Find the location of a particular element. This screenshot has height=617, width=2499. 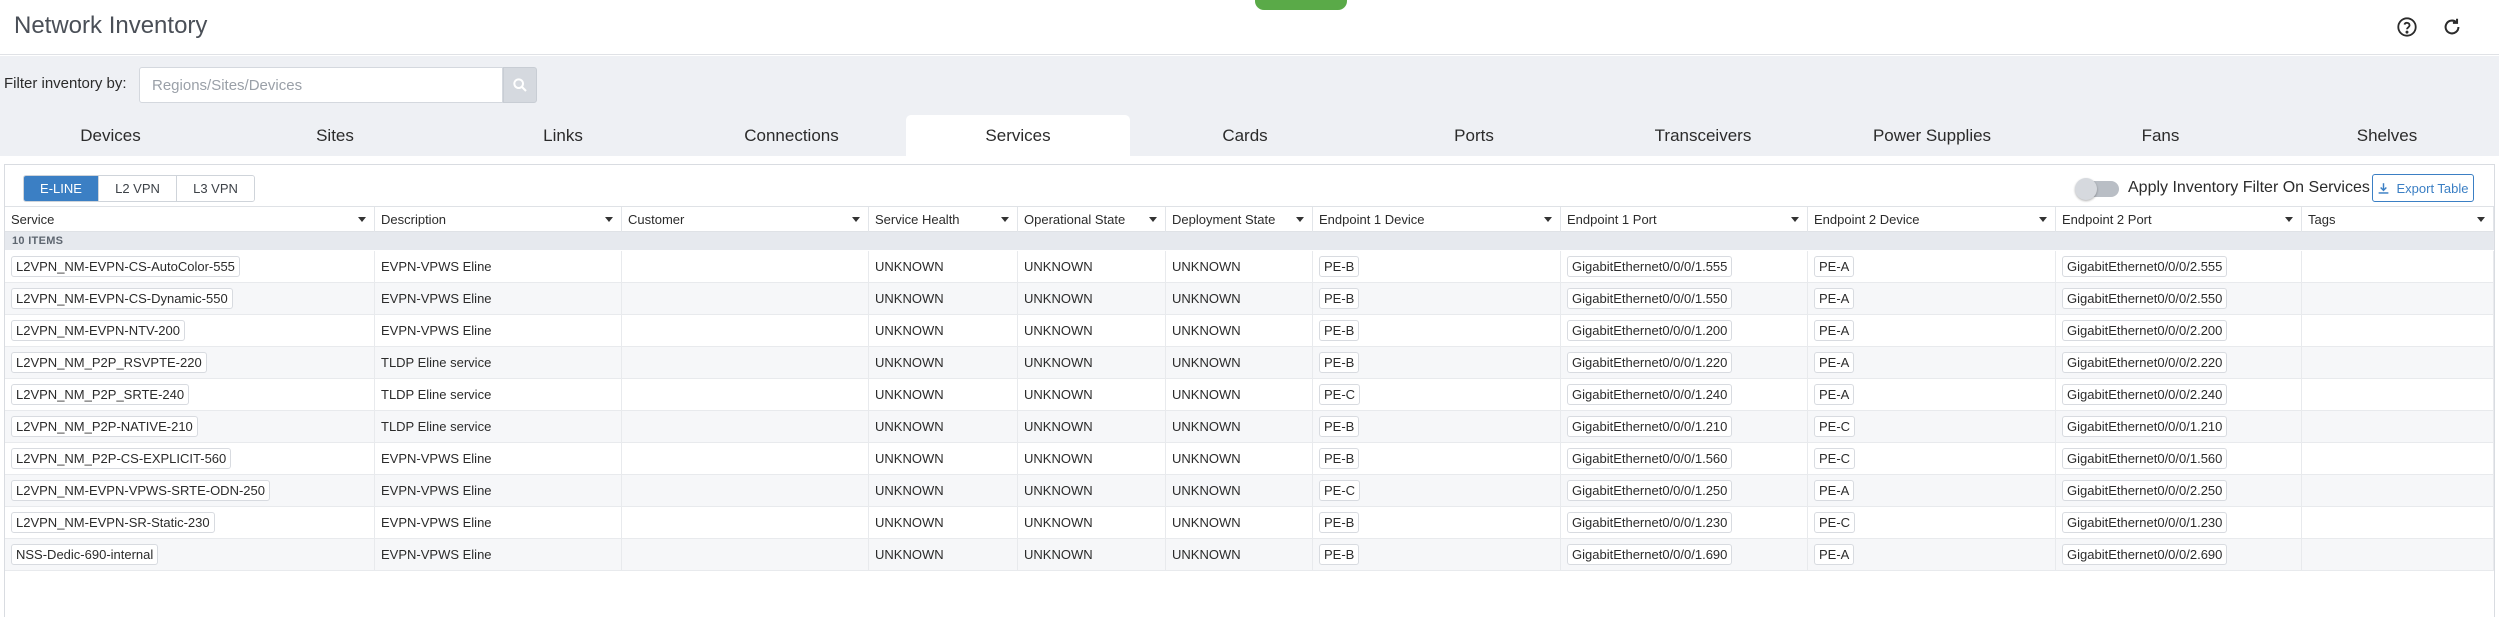

value-chip: L2VPN_NM_P2P-NATIVE-210 is located at coordinates (104, 426).